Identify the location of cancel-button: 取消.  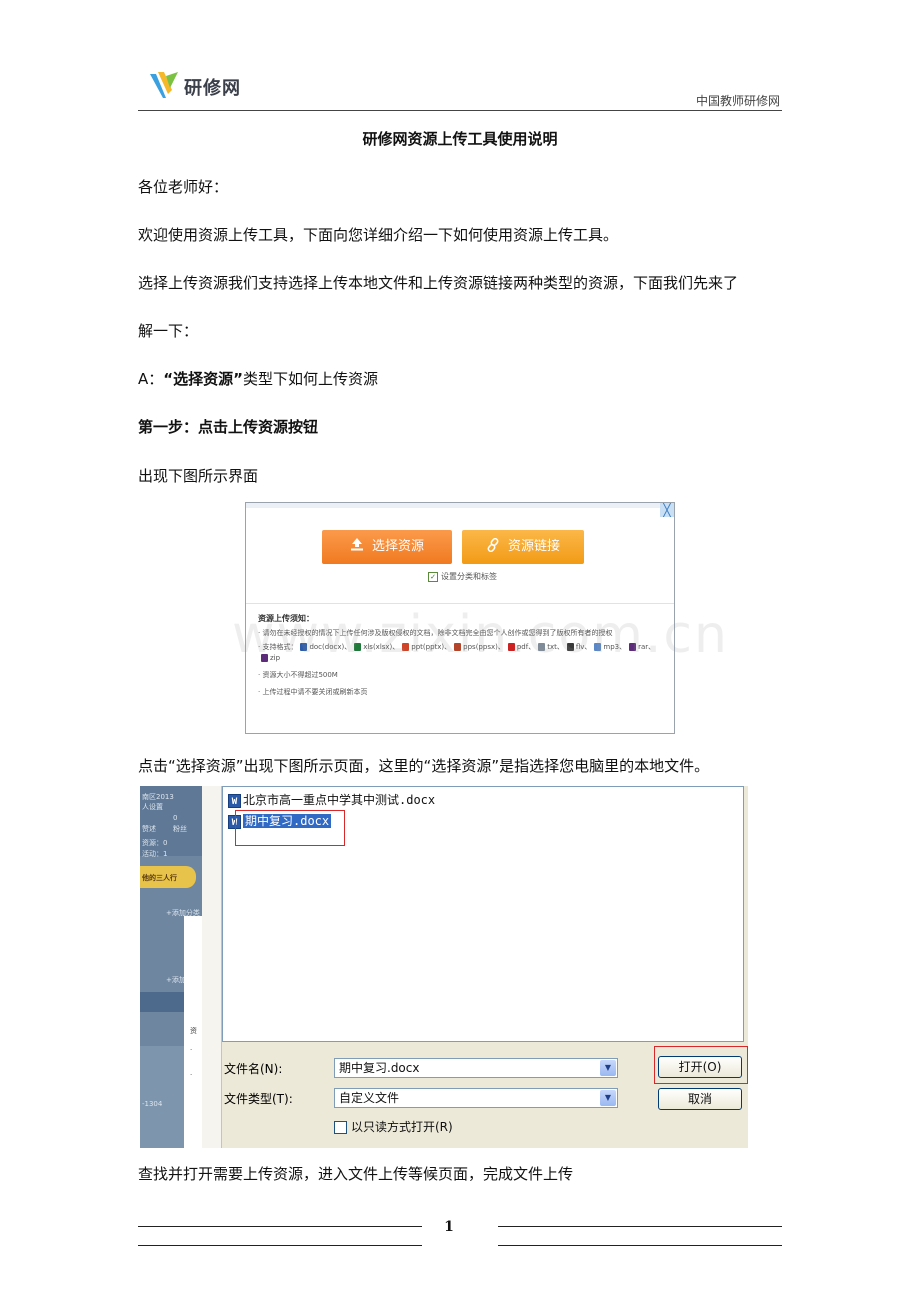
(700, 1099).